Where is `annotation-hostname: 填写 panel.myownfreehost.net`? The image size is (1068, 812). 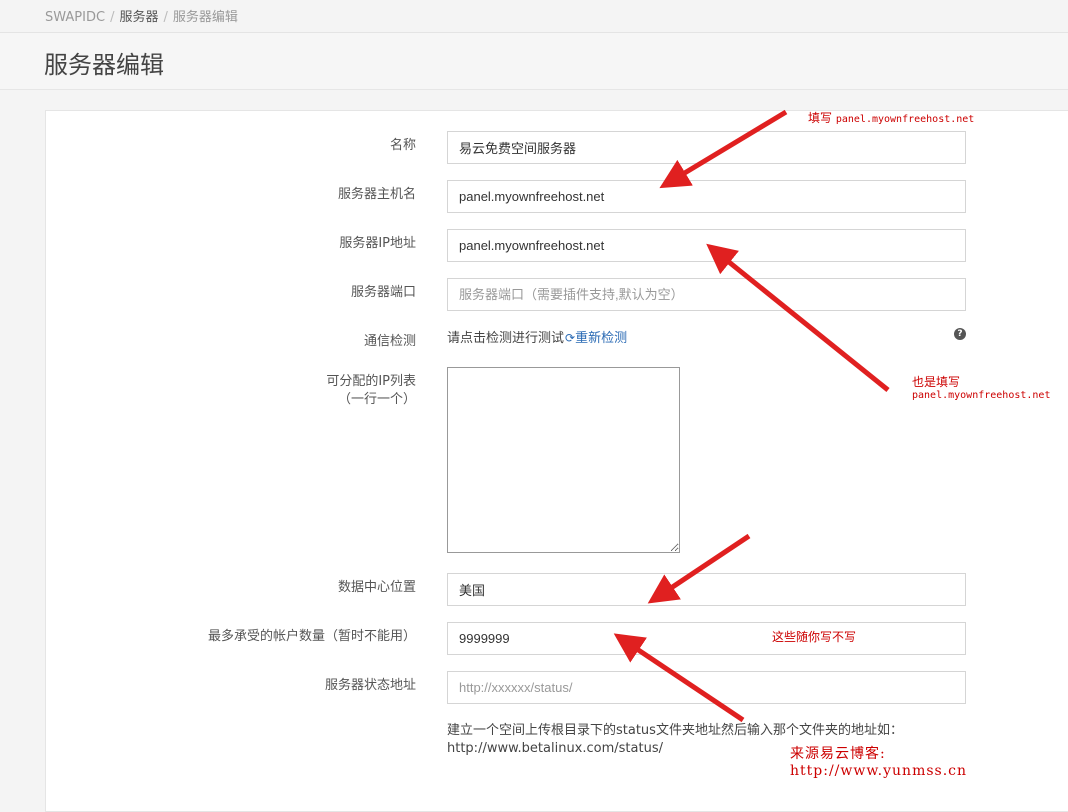 annotation-hostname: 填写 panel.myownfreehost.net is located at coordinates (891, 117).